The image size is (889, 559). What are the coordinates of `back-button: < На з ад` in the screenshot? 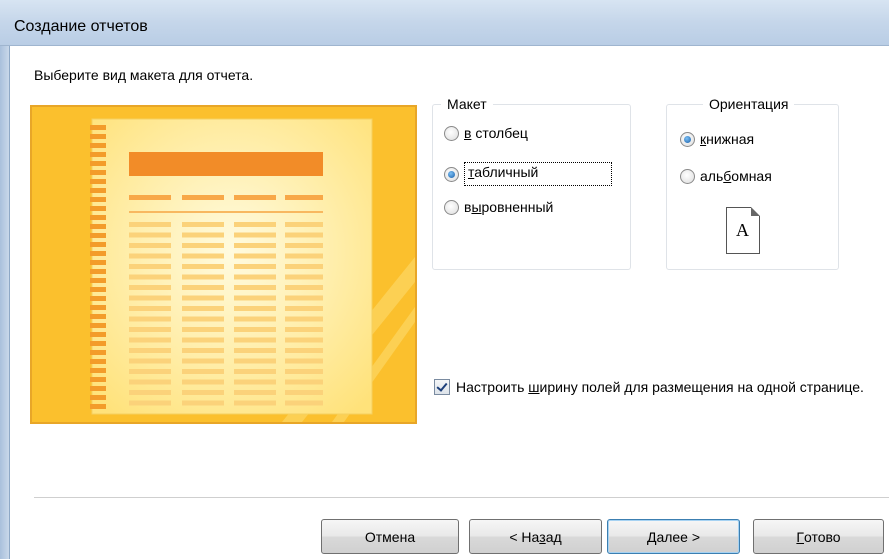 It's located at (535, 536).